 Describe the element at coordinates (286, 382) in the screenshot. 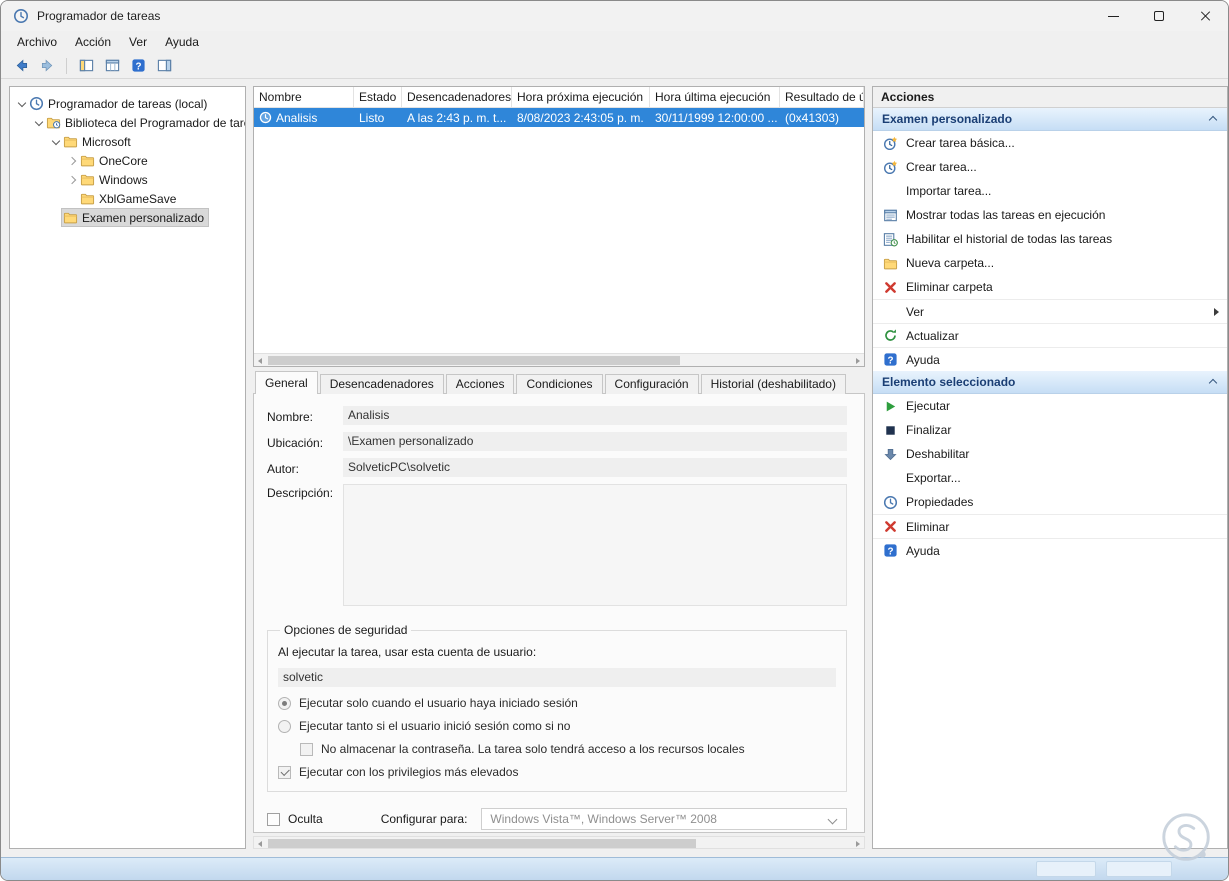

I see `tab-general: General` at that location.